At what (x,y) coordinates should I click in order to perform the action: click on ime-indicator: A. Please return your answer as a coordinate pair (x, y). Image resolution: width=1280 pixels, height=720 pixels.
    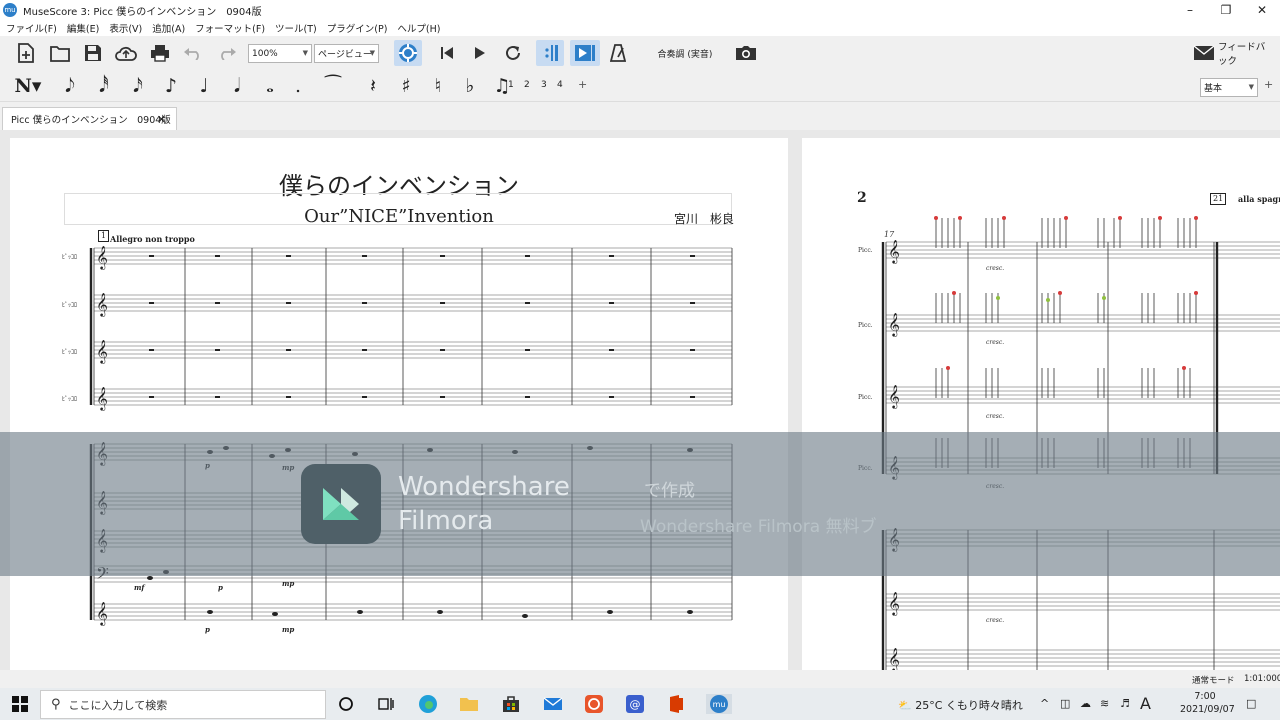
    Looking at the image, I should click on (1145, 703).